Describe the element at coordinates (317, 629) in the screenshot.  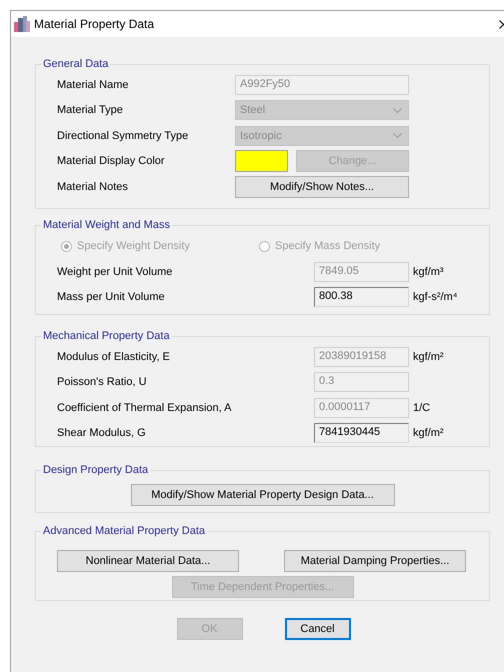
I see `dialog-button: Cancel` at that location.